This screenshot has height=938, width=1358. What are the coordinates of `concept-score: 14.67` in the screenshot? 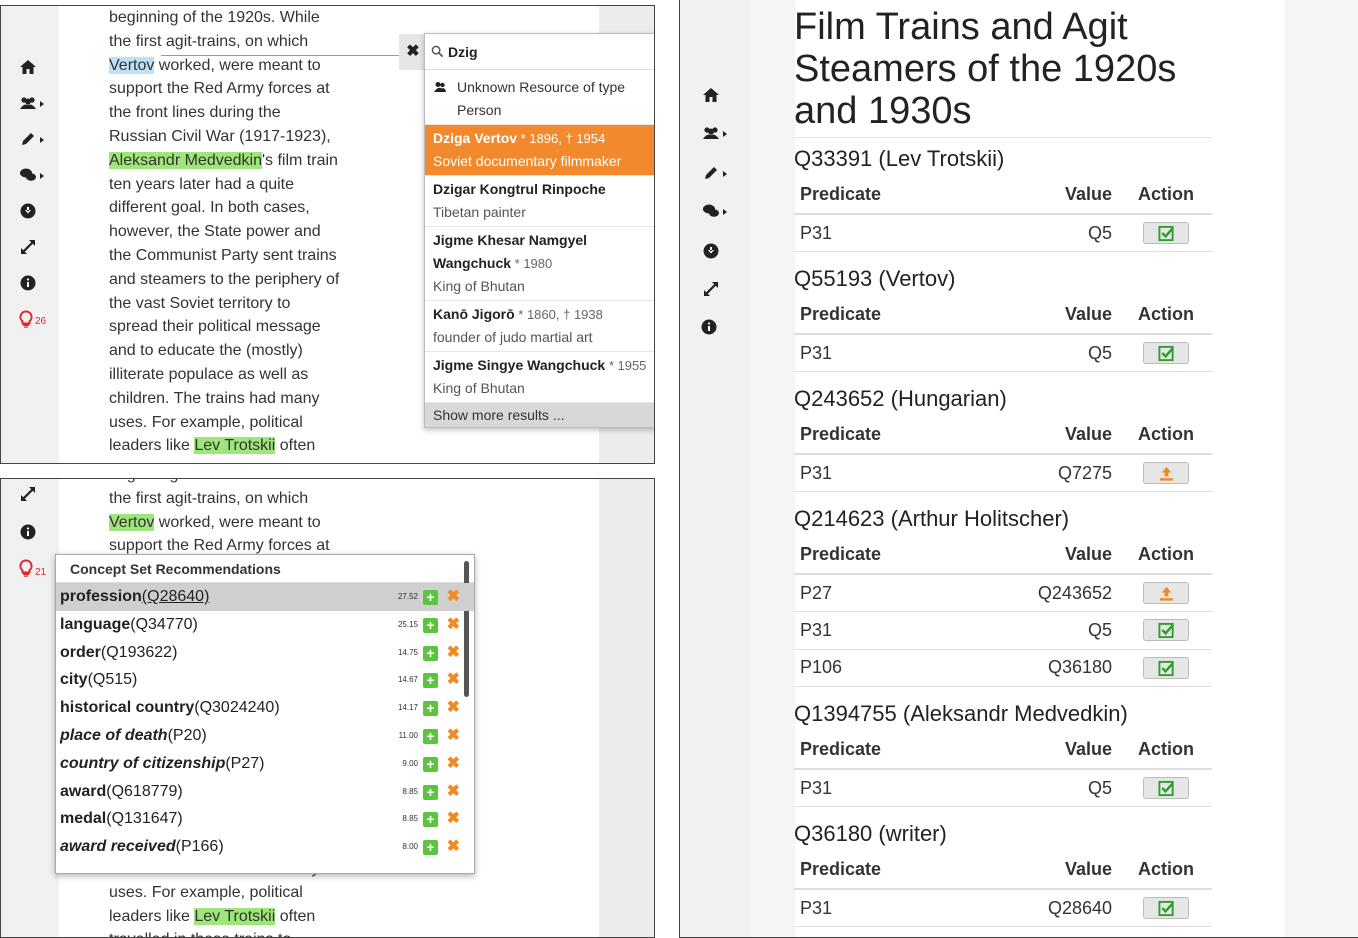 It's located at (407, 680).